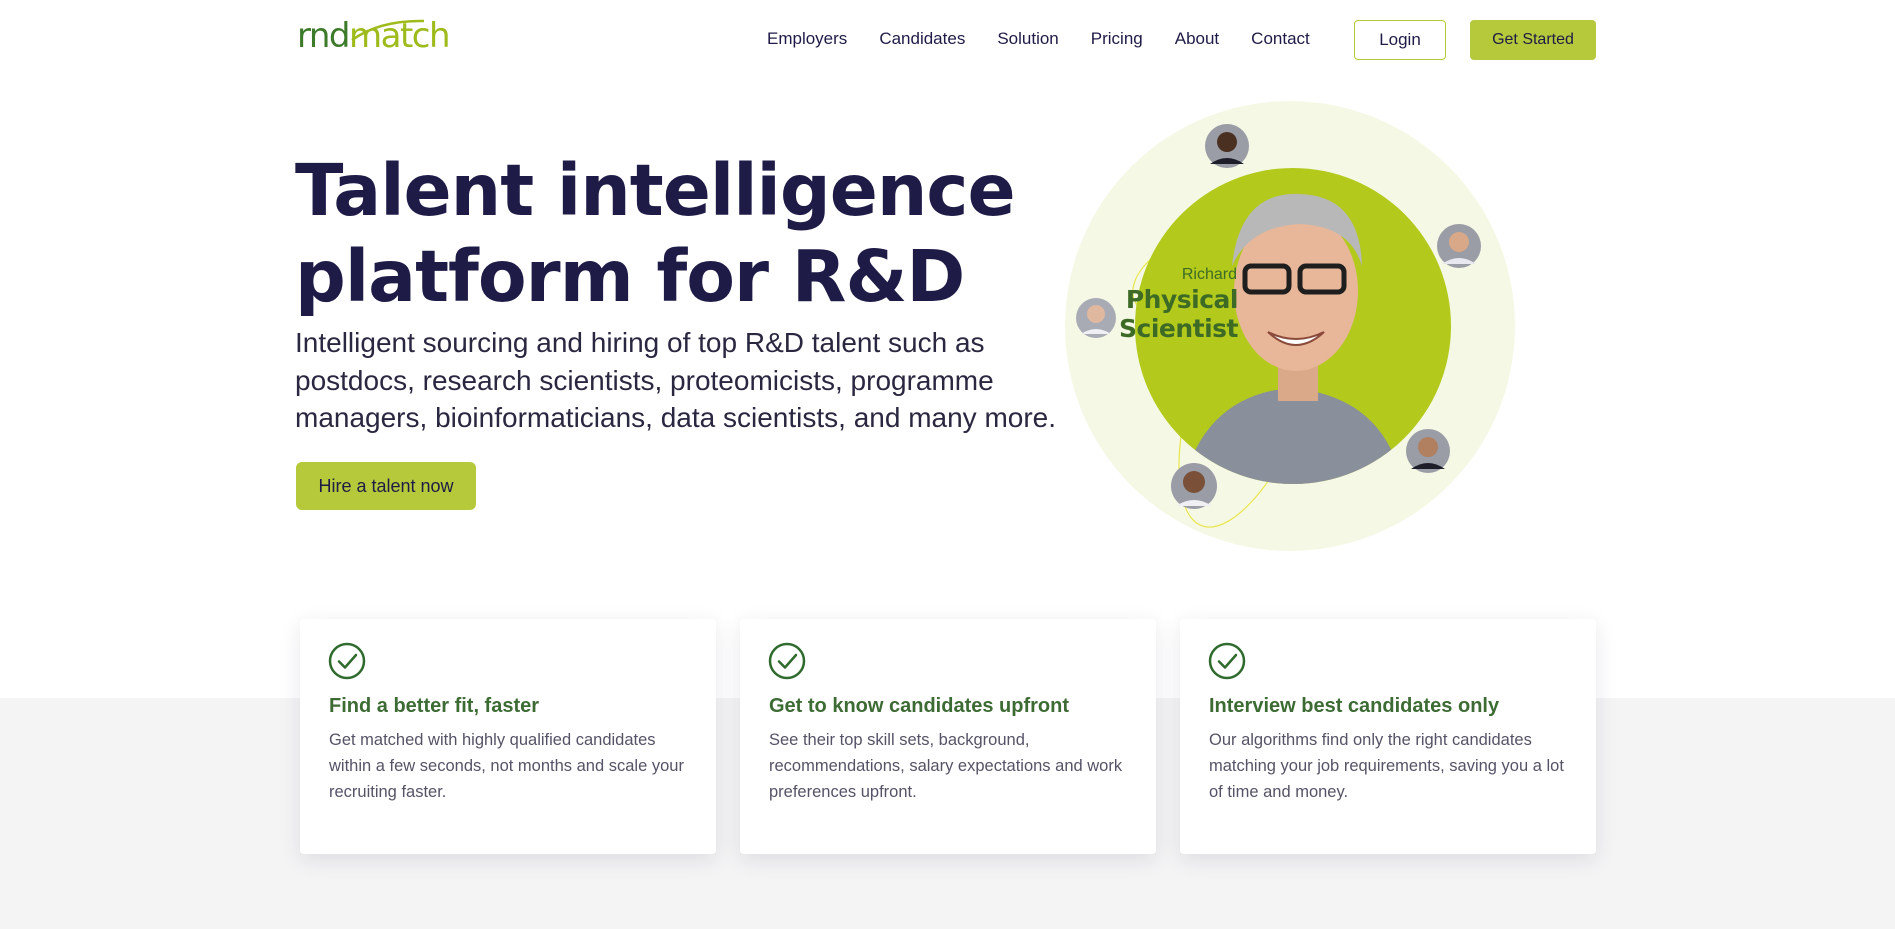  I want to click on logo: rndmatch, so click(374, 36).